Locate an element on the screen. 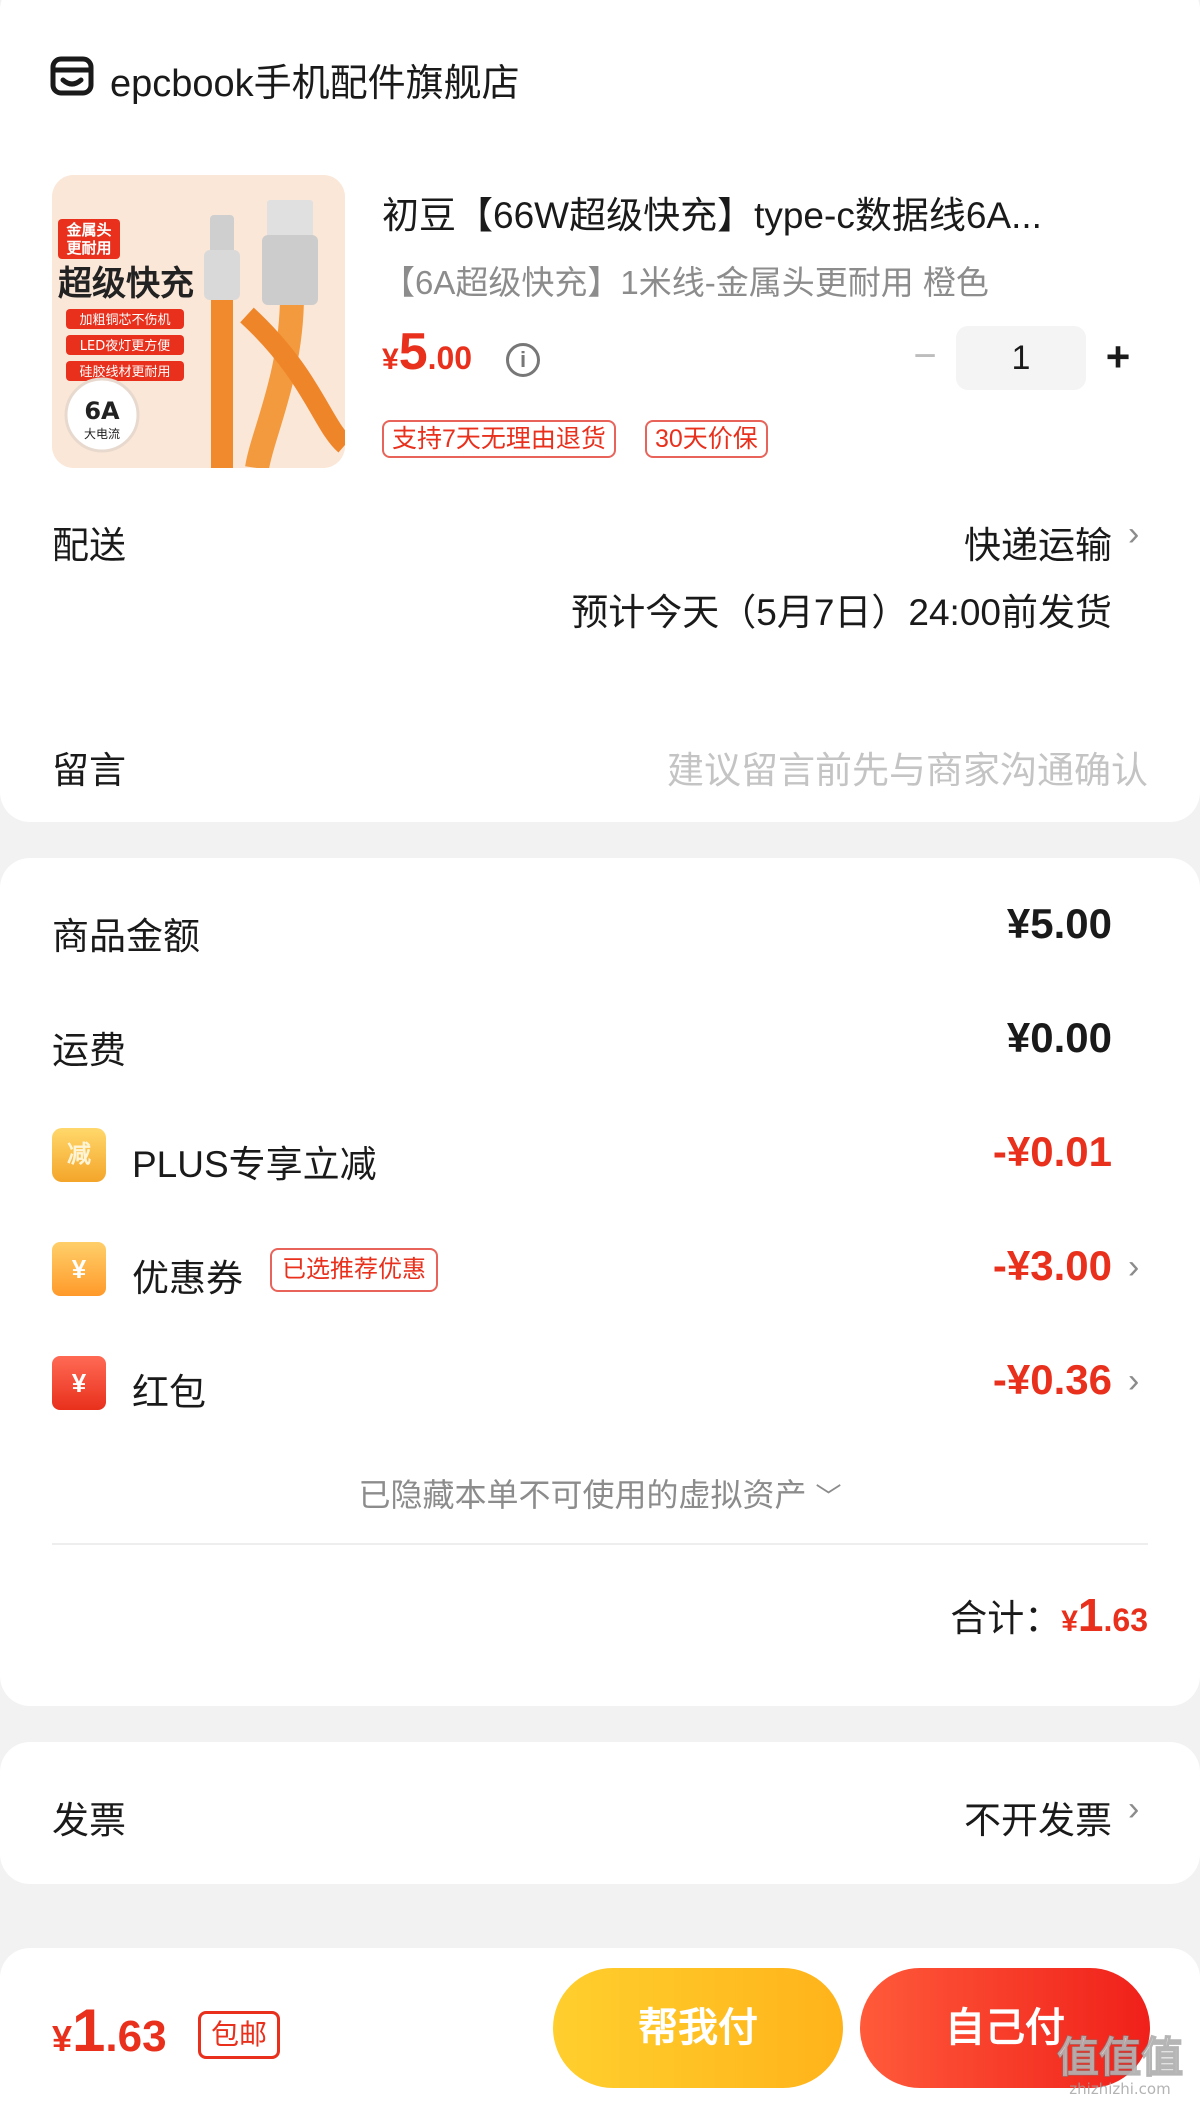  checkout-price-integer: 1 is located at coordinates (89, 2030).